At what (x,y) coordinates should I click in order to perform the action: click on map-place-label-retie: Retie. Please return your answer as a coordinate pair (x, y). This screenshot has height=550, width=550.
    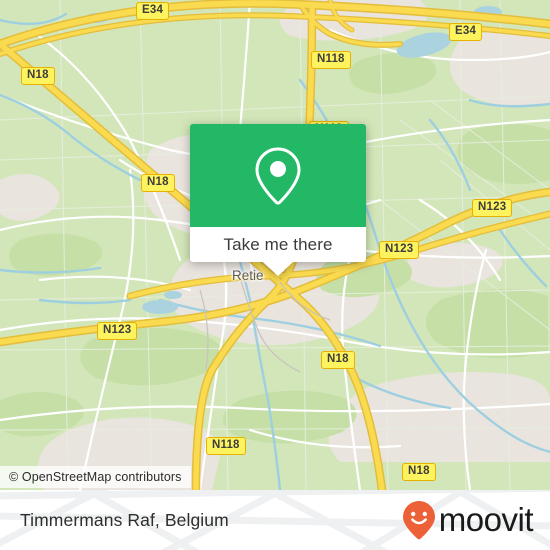
    Looking at the image, I should click on (248, 275).